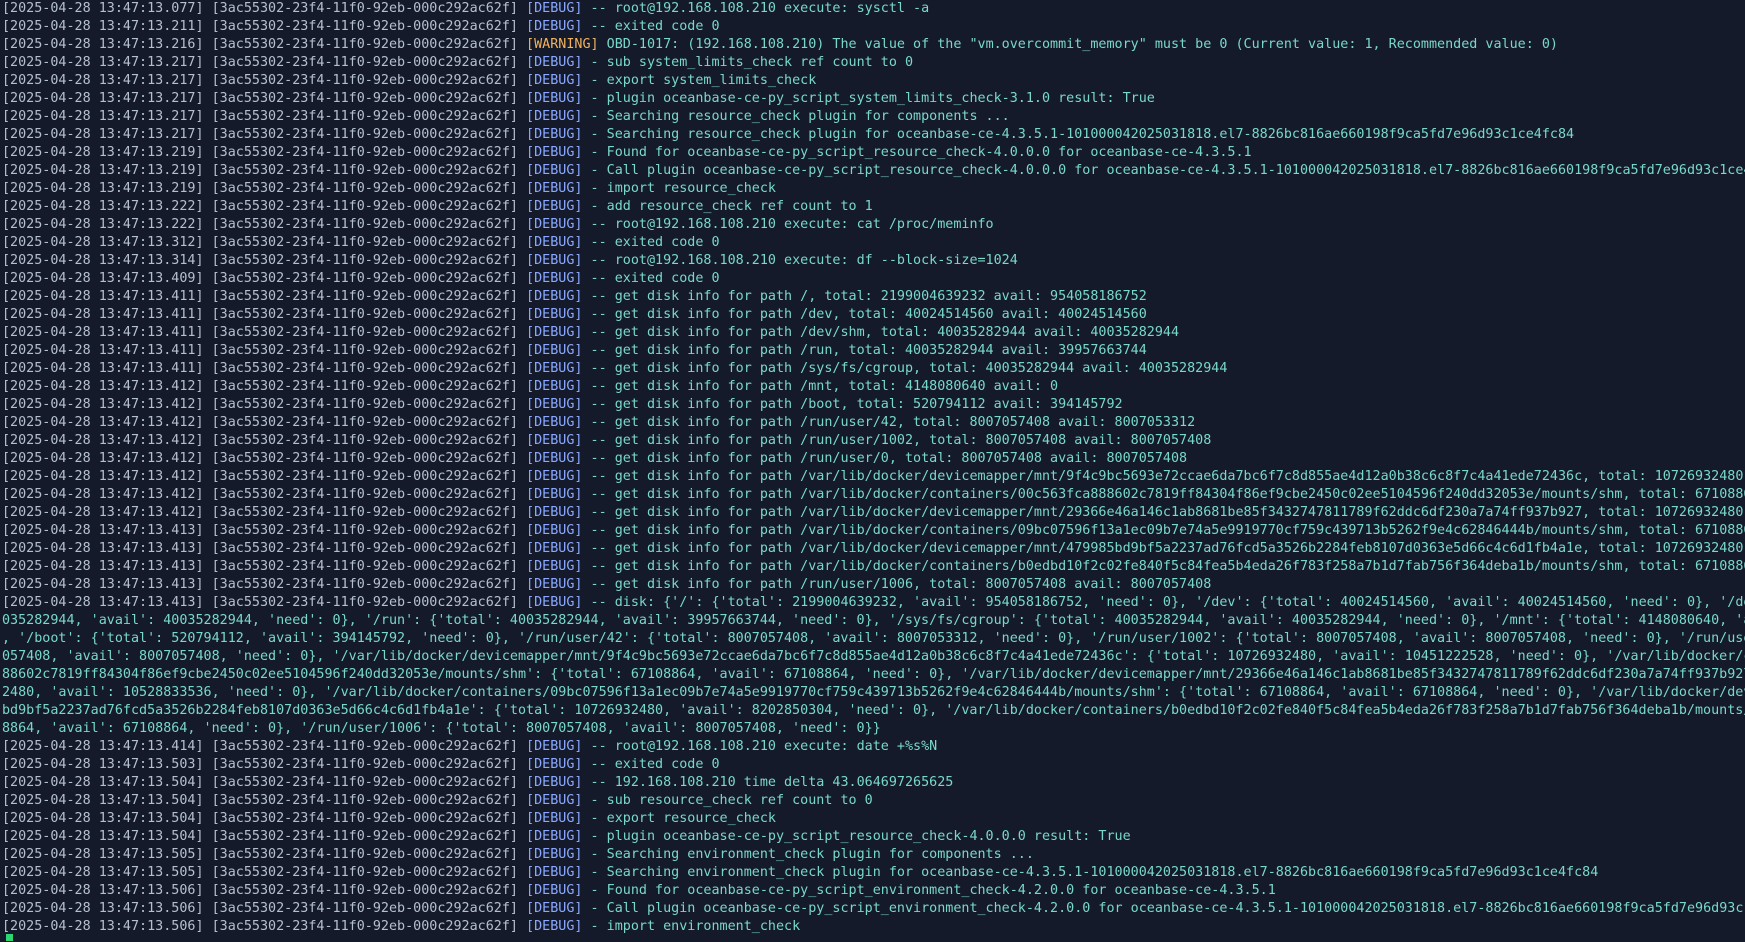 The image size is (1745, 942). Describe the element at coordinates (103, 44) in the screenshot. I see `log-timestamp: [2025-04-28 13:47:13.216]` at that location.